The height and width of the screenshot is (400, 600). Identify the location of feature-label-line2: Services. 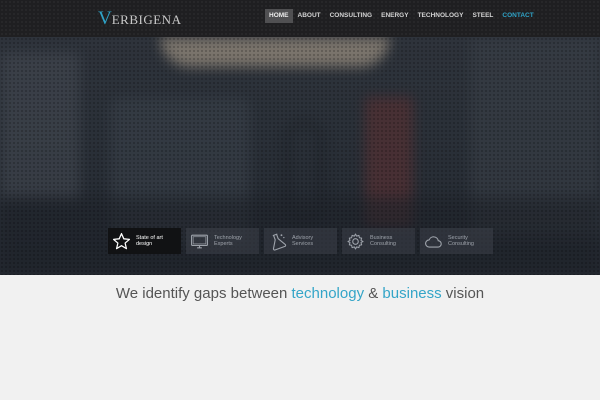
(303, 244).